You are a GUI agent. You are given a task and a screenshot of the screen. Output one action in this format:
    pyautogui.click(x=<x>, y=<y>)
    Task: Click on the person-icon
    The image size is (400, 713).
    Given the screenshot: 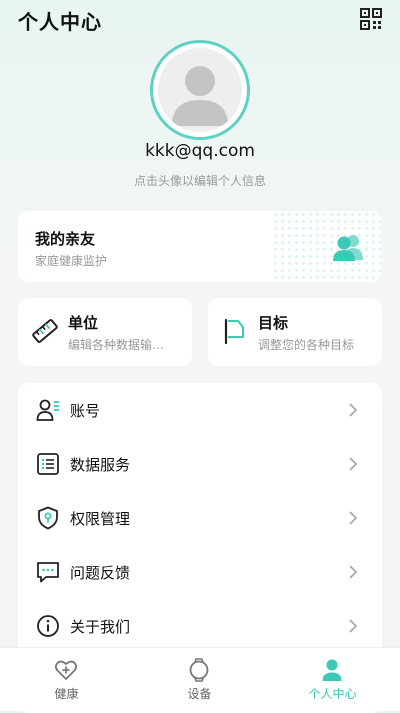 What is the action you would take?
    pyautogui.click(x=332, y=670)
    